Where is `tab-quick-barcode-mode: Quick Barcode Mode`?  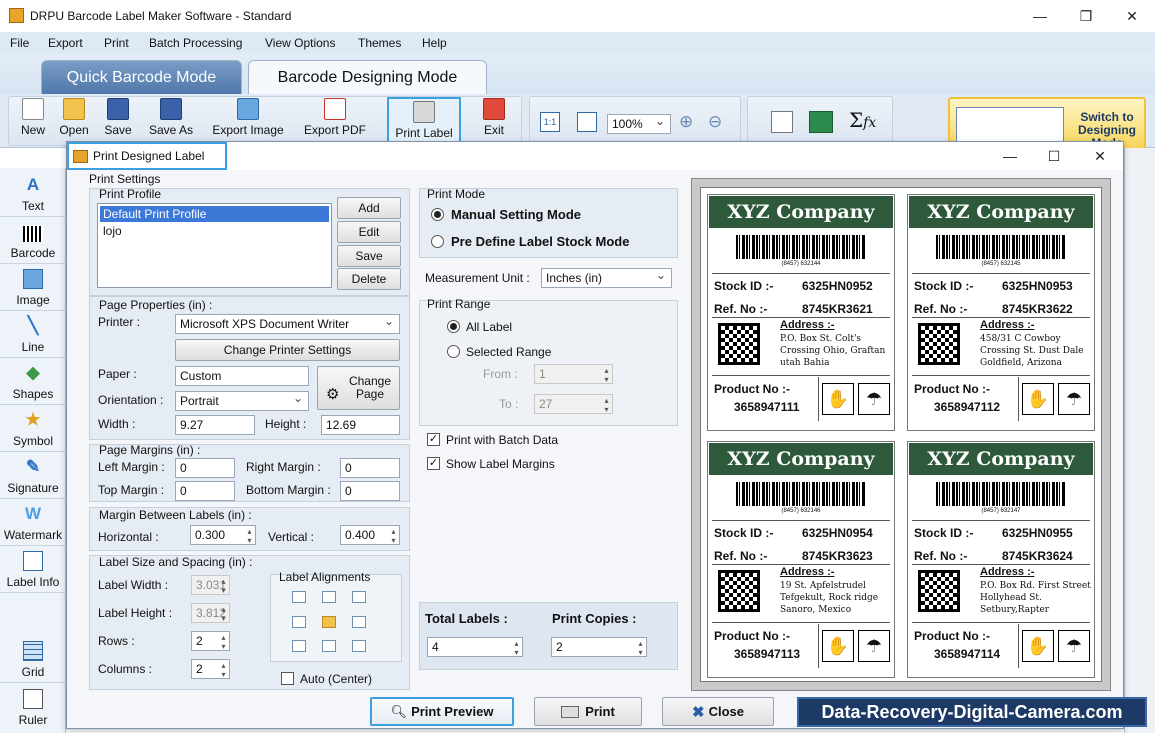 tab-quick-barcode-mode: Quick Barcode Mode is located at coordinates (141, 77).